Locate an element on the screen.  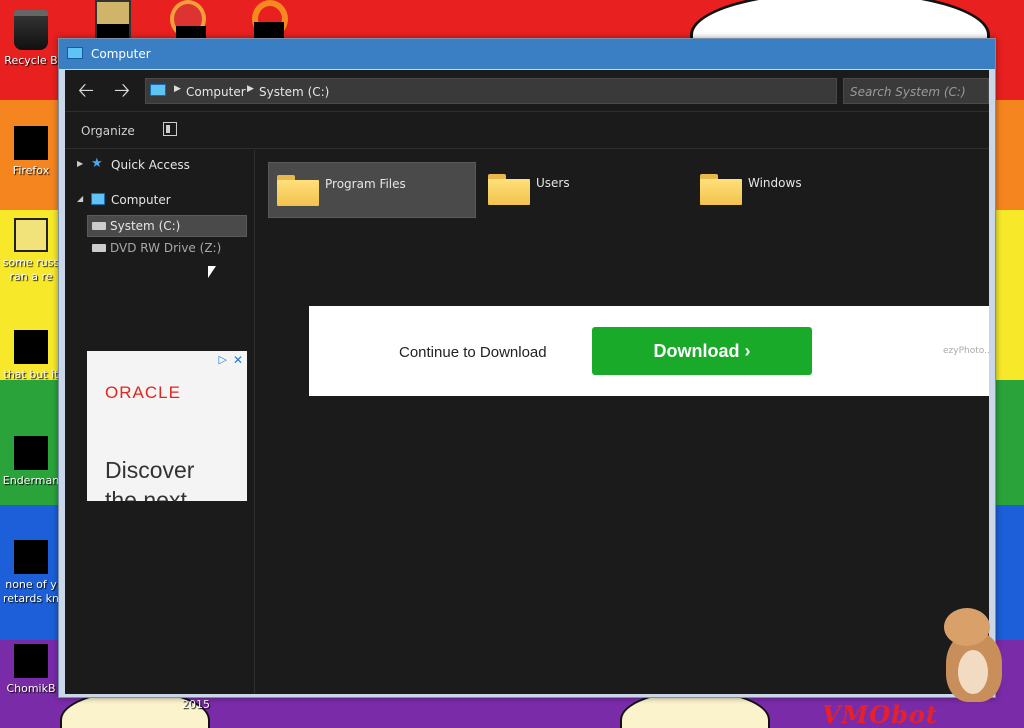
sidebar-item-system-c: System (C:) is located at coordinates (167, 226).